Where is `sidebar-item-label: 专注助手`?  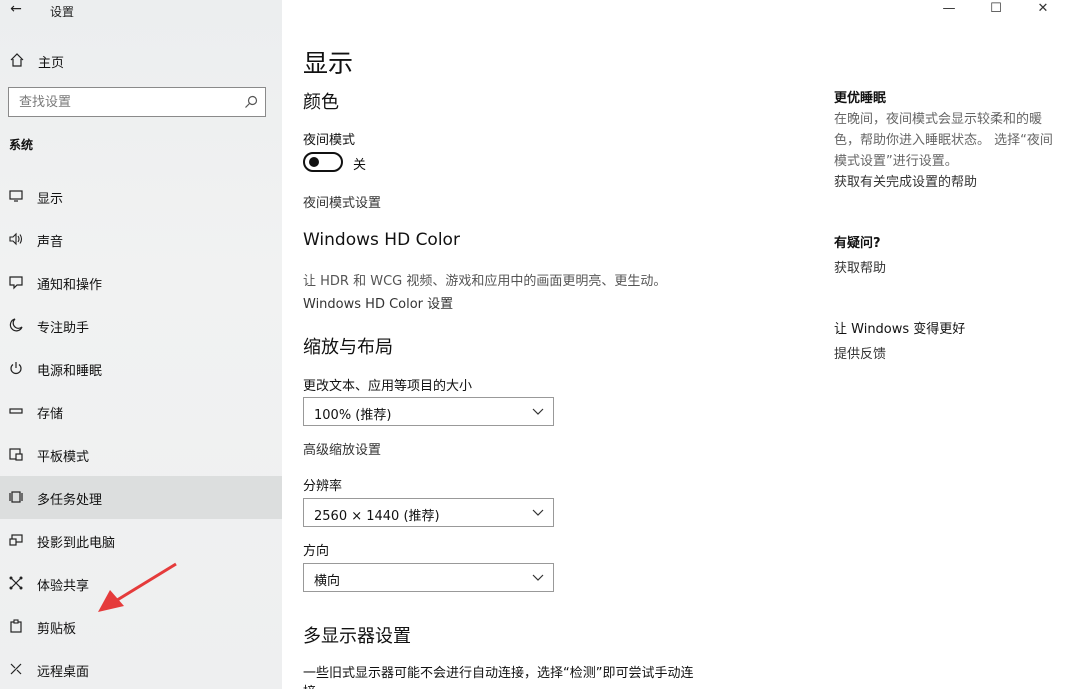
sidebar-item-label: 专注助手 is located at coordinates (63, 328).